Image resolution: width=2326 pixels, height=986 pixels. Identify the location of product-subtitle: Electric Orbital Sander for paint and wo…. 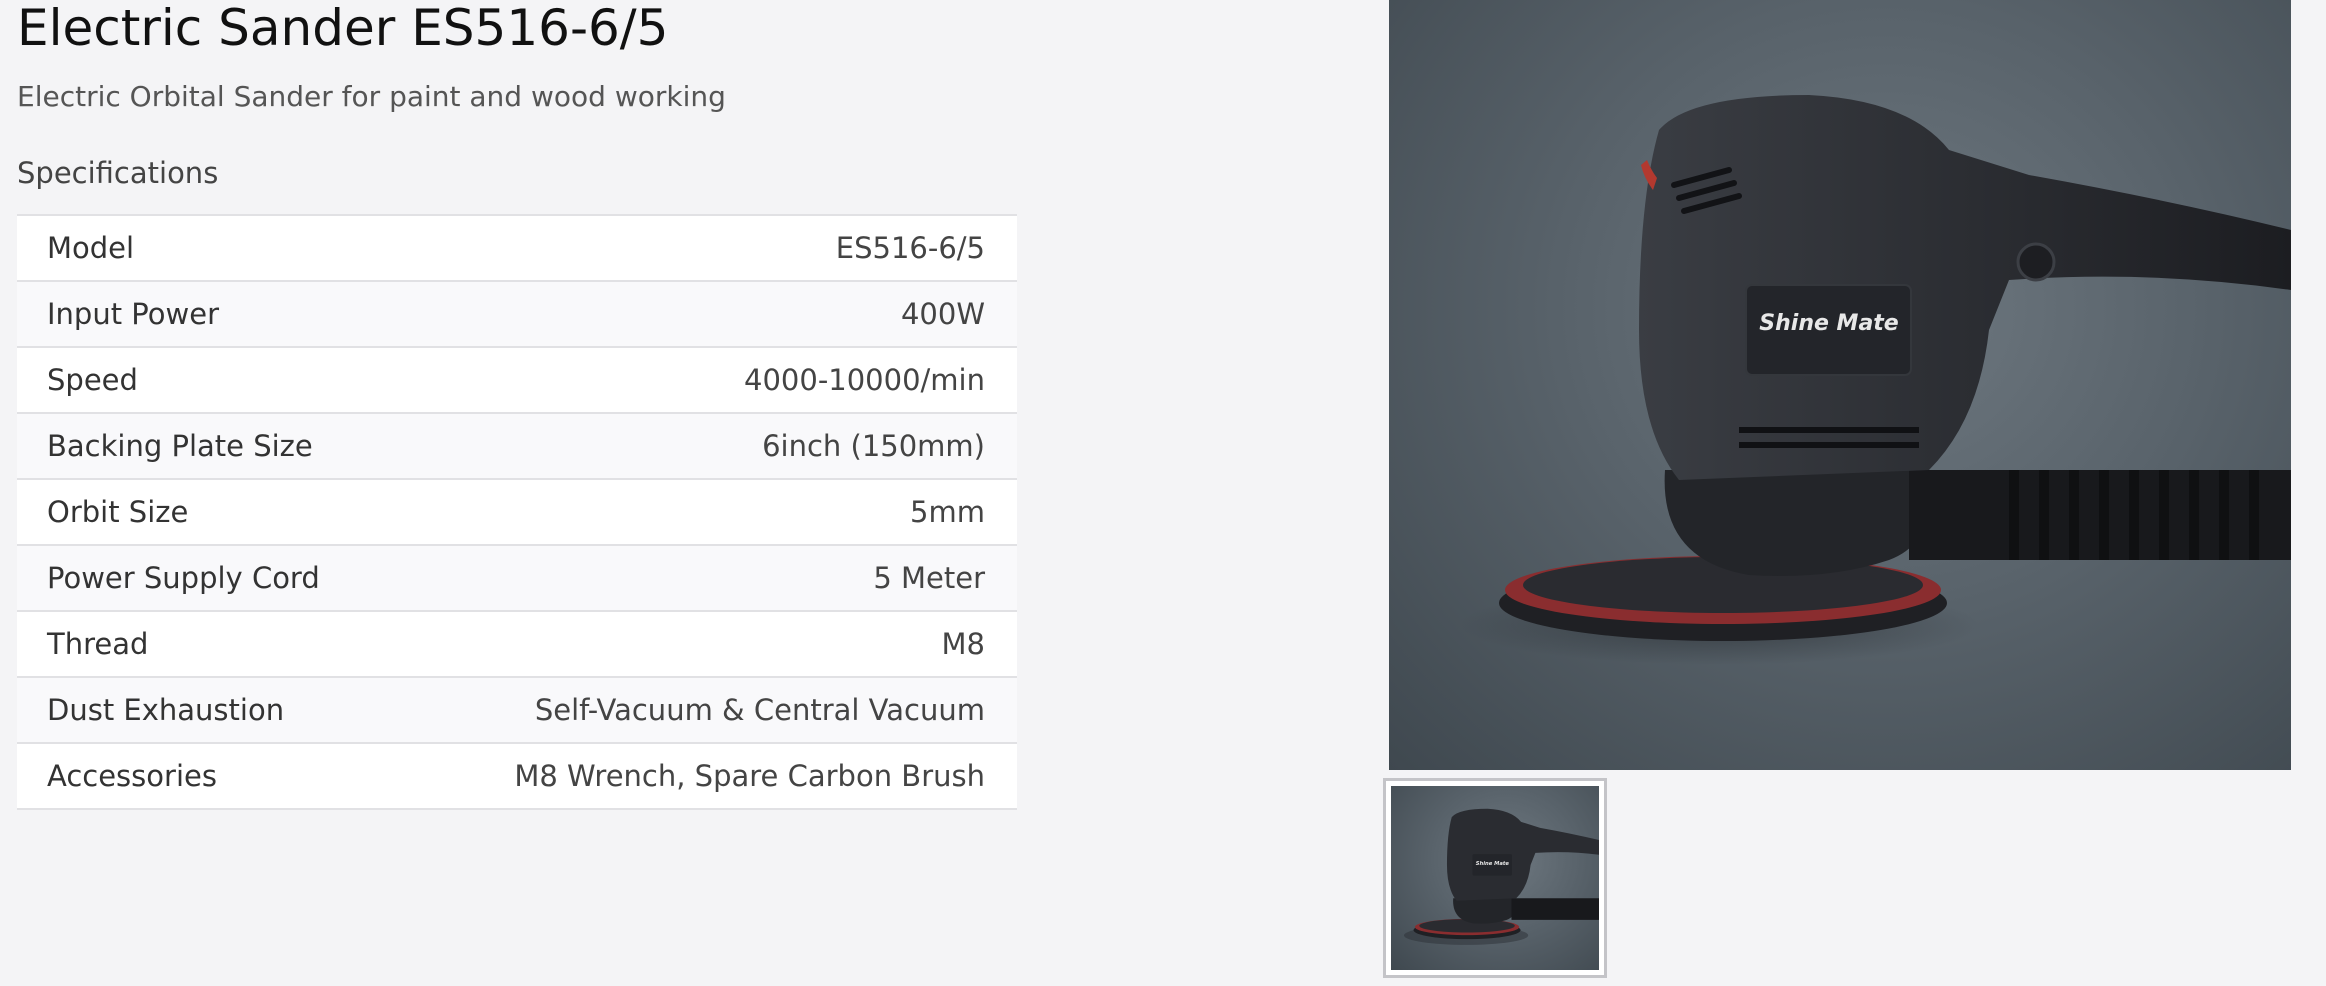
(371, 96).